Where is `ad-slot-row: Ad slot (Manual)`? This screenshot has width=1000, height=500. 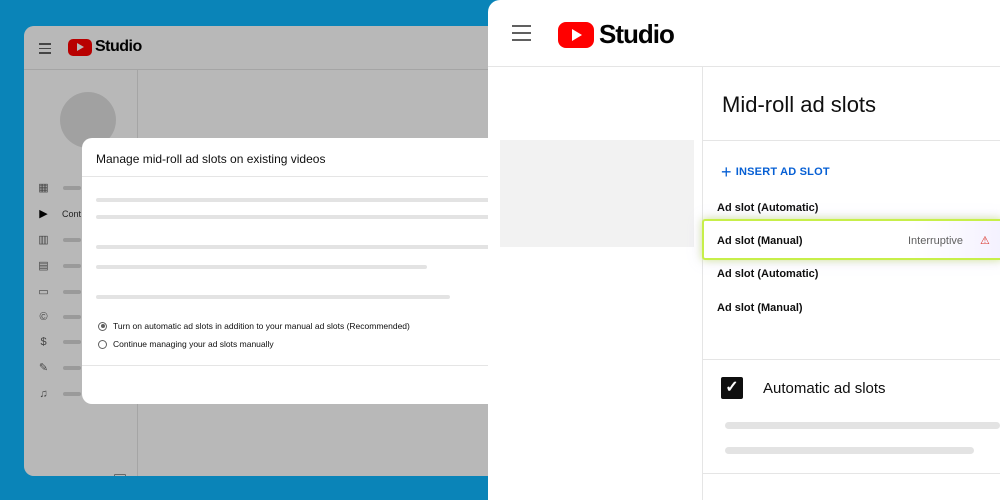
ad-slot-row: Ad slot (Manual) is located at coordinates (760, 308).